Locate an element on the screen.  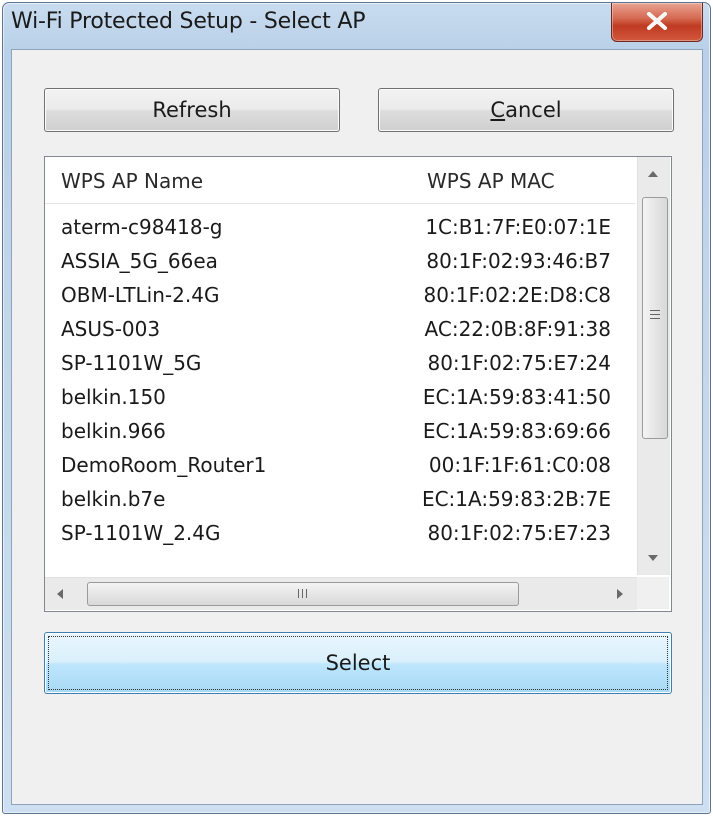
close-button is located at coordinates (657, 22).